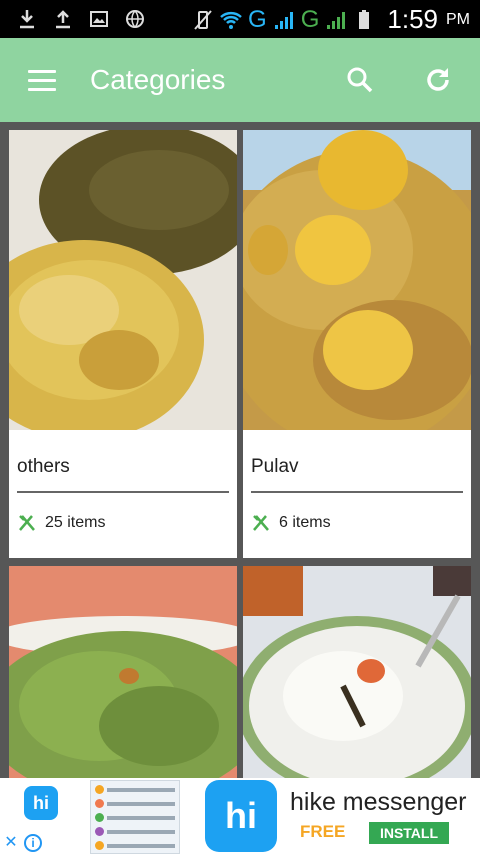 The width and height of the screenshot is (480, 854). I want to click on image-icon, so click(99, 19).